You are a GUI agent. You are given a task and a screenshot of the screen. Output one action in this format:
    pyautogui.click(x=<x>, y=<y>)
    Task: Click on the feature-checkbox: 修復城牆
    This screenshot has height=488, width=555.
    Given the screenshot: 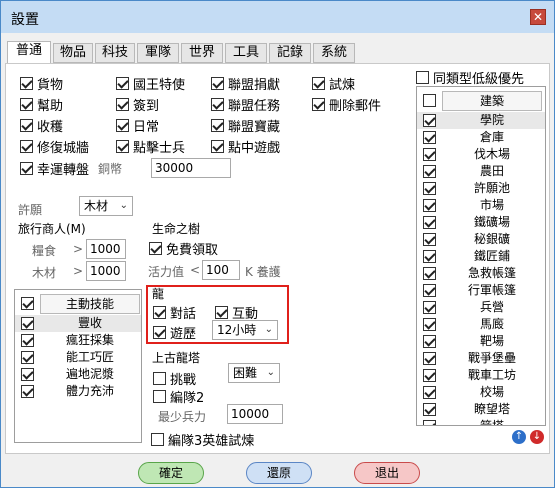 What is the action you would take?
    pyautogui.click(x=54, y=146)
    